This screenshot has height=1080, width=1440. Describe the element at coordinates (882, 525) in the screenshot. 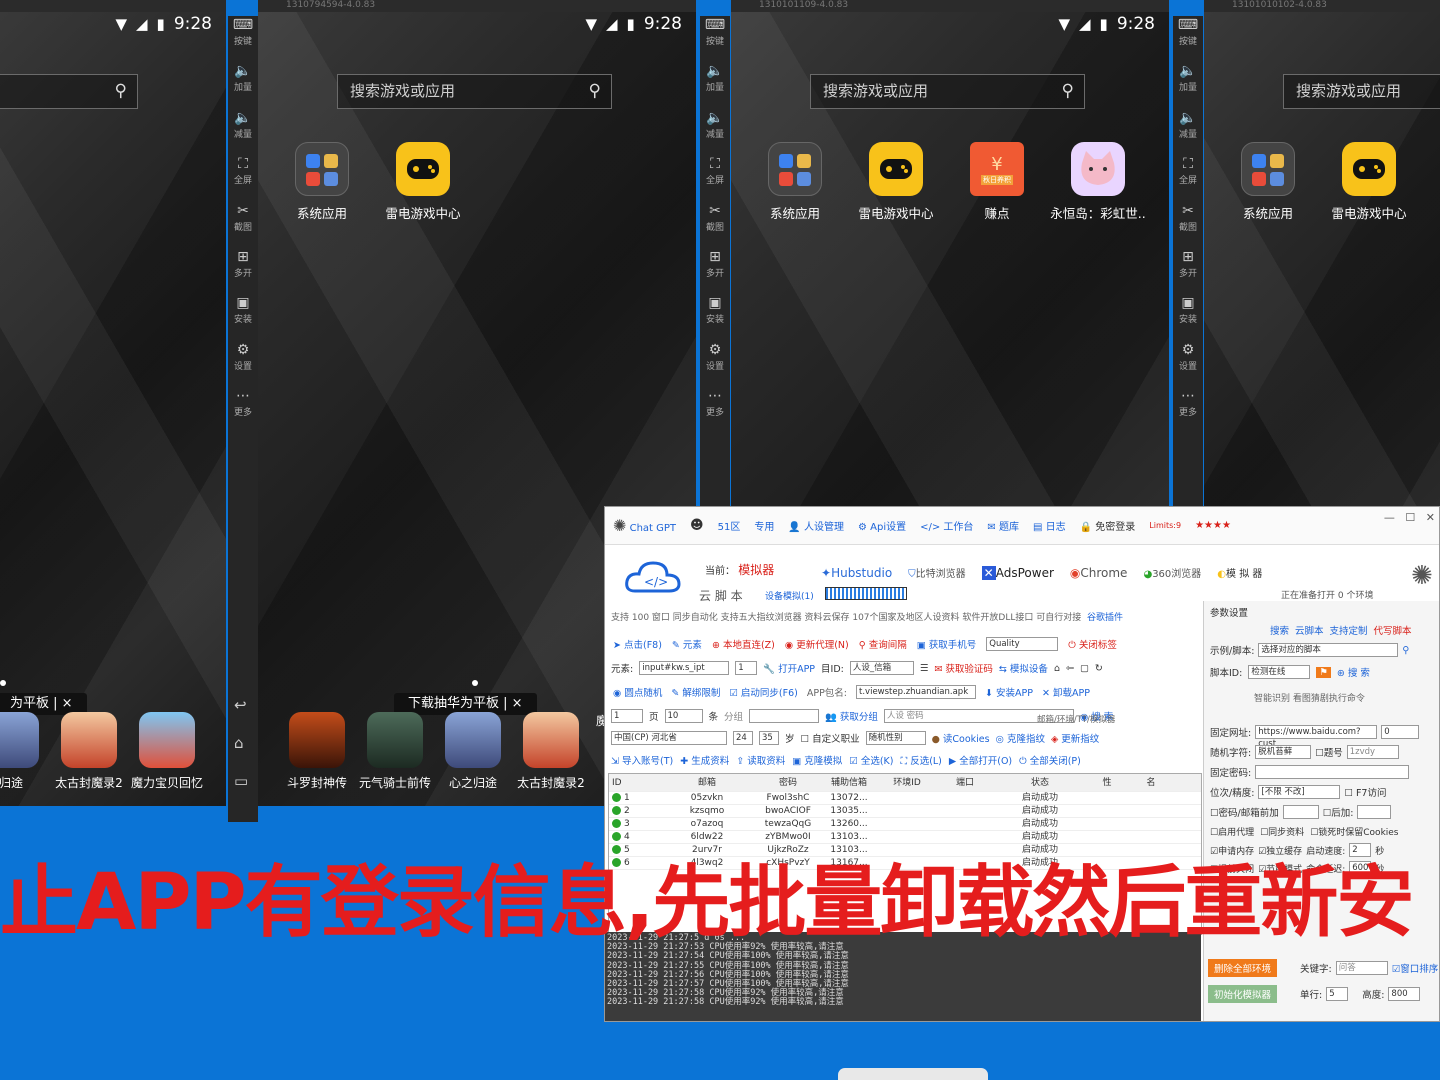

I see `menu-api: ⚙ Api设置` at that location.